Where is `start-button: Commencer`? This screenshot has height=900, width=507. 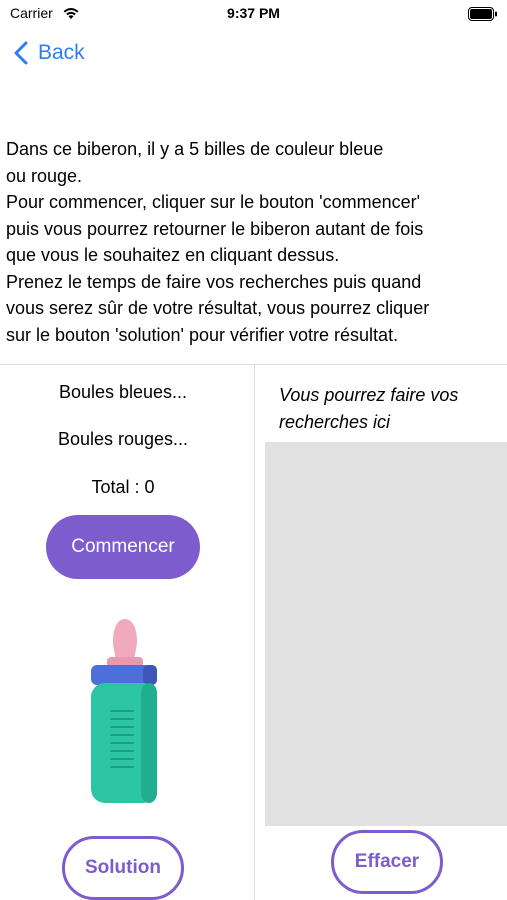 start-button: Commencer is located at coordinates (123, 547).